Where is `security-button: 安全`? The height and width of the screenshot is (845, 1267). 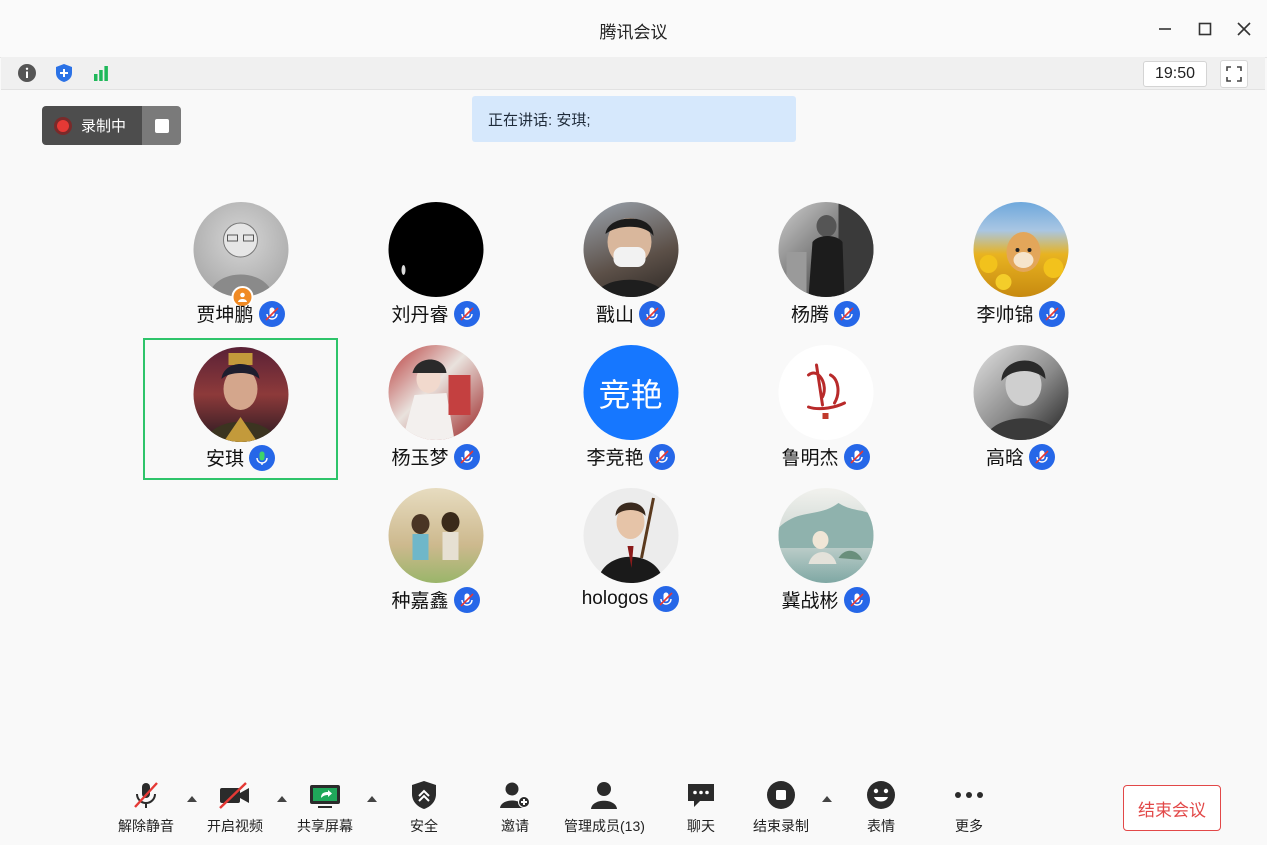
security-button: 安全 is located at coordinates (424, 807).